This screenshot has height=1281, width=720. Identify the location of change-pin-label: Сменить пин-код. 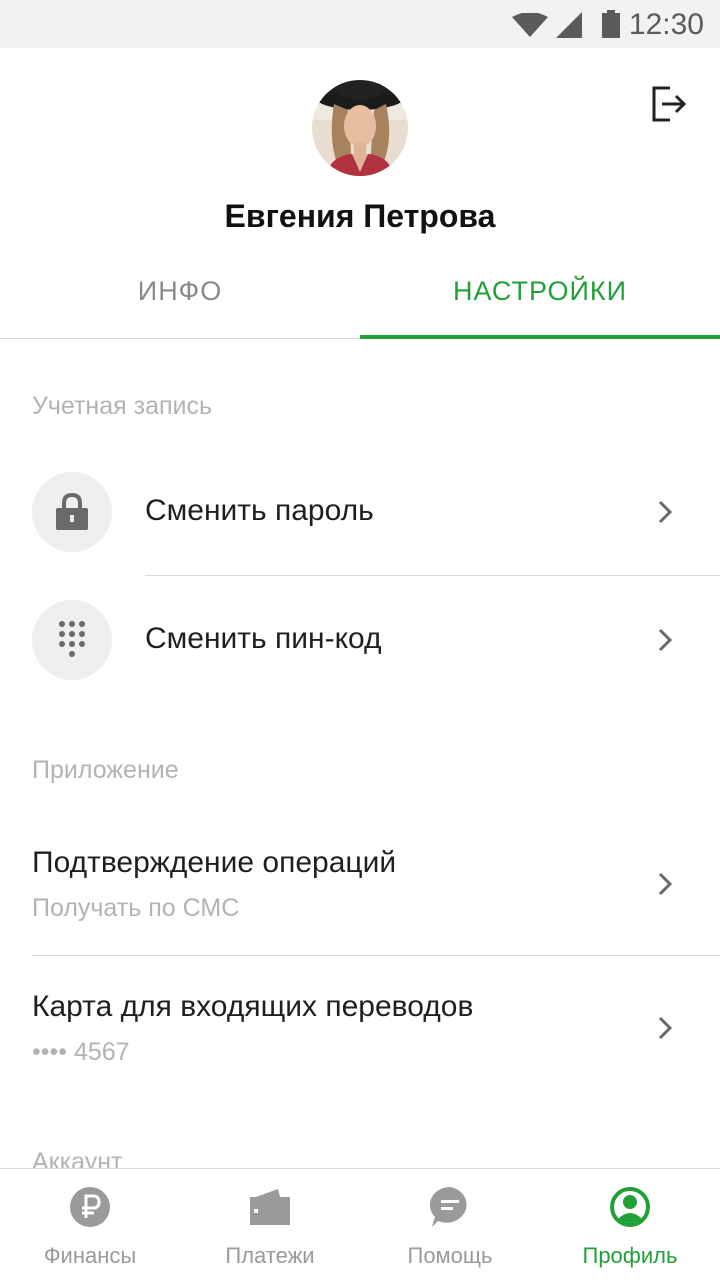
(263, 638).